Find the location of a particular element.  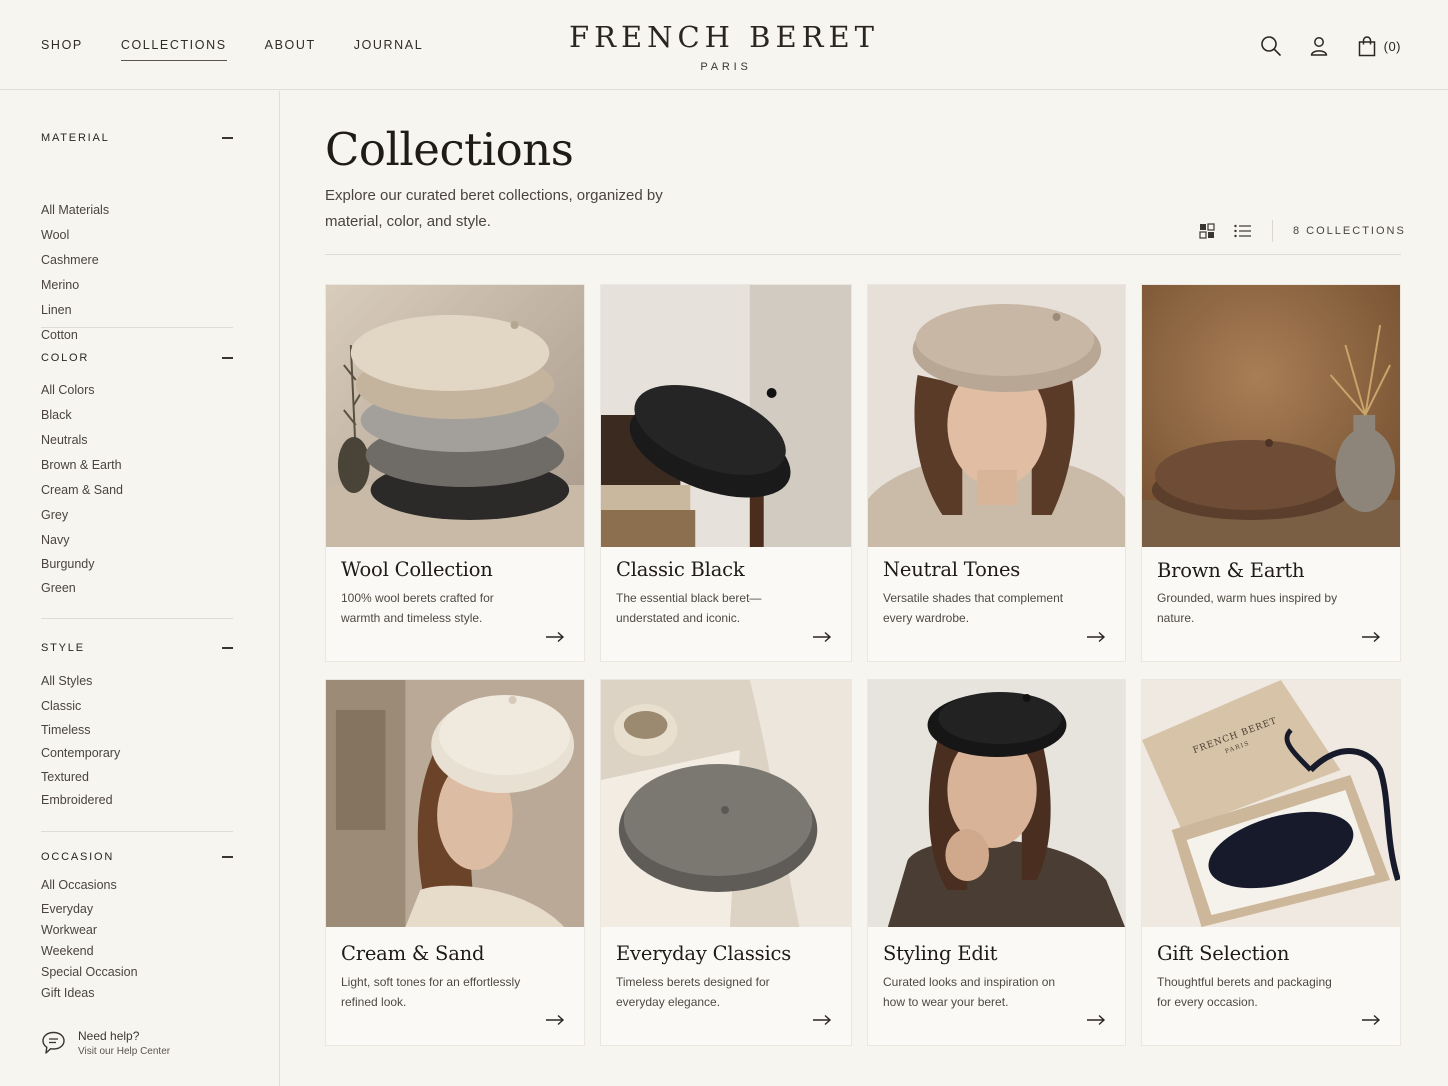

filter-option: All Occasions is located at coordinates (79, 885).